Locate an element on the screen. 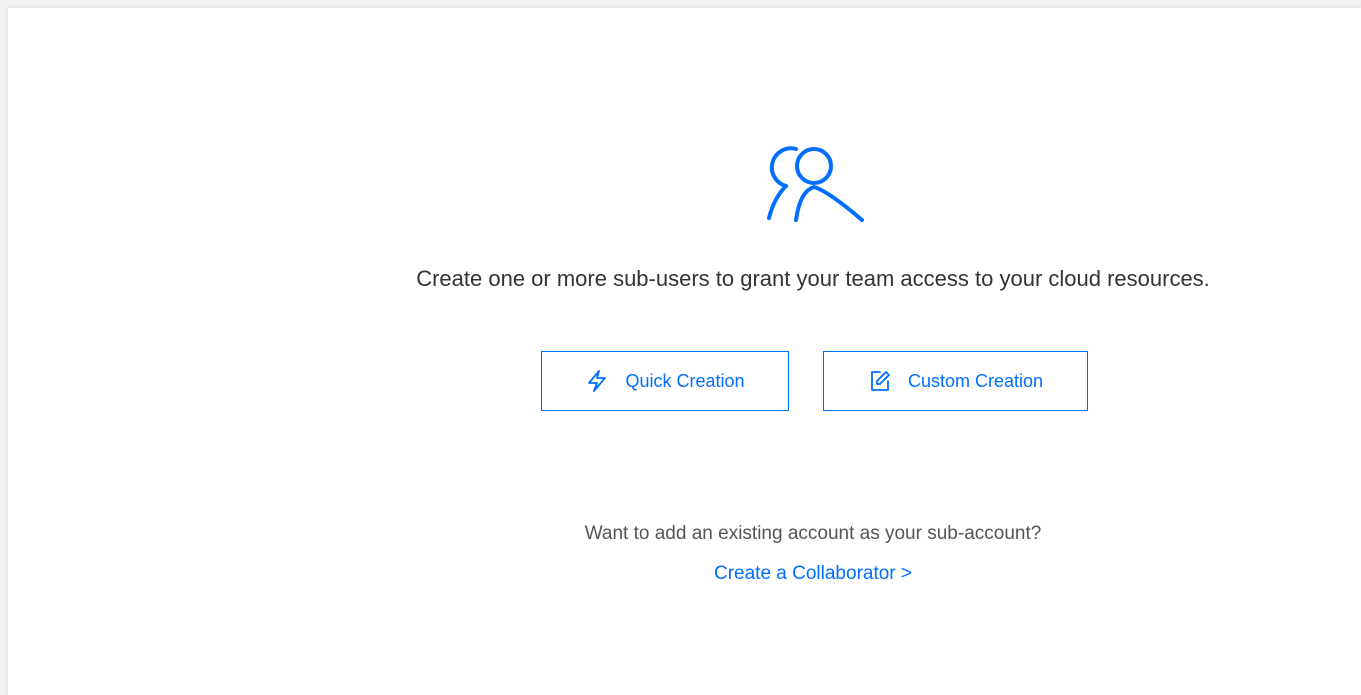 This screenshot has width=1361, height=695. create-collaborator-link: Create a Collaborator > is located at coordinates (813, 574).